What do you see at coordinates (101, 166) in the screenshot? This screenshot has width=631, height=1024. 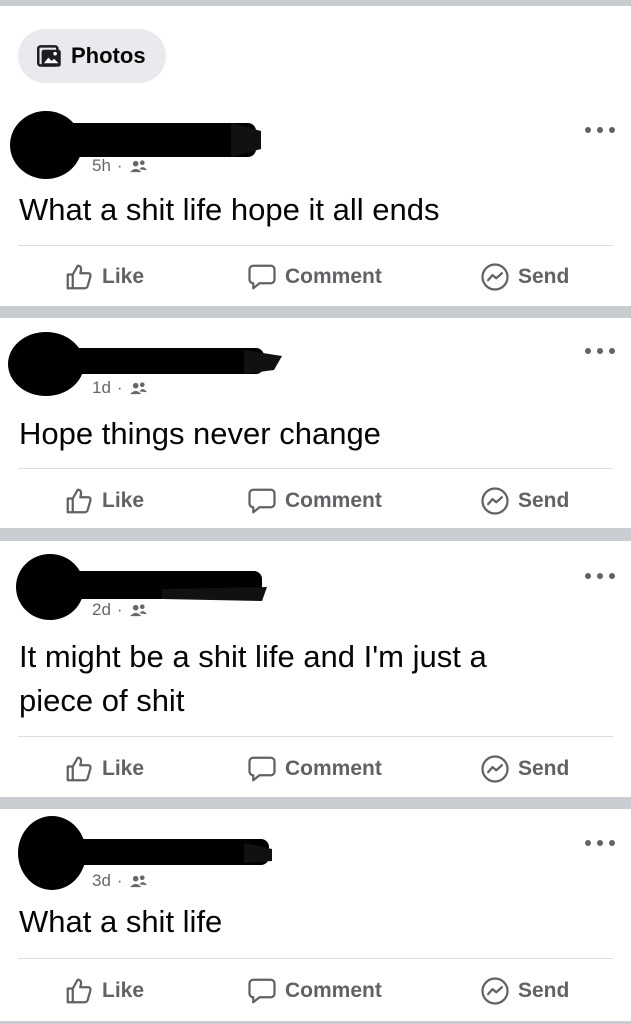 I see `post-time: 5h` at bounding box center [101, 166].